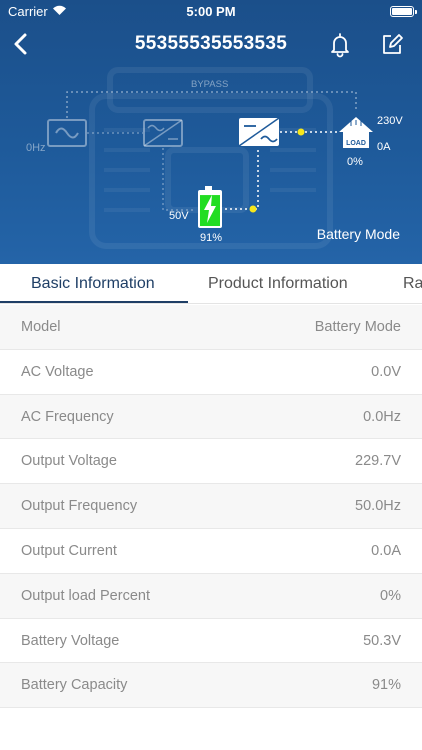 This screenshot has height=750, width=422. Describe the element at coordinates (67, 133) in the screenshot. I see `ac-input-icon` at that location.